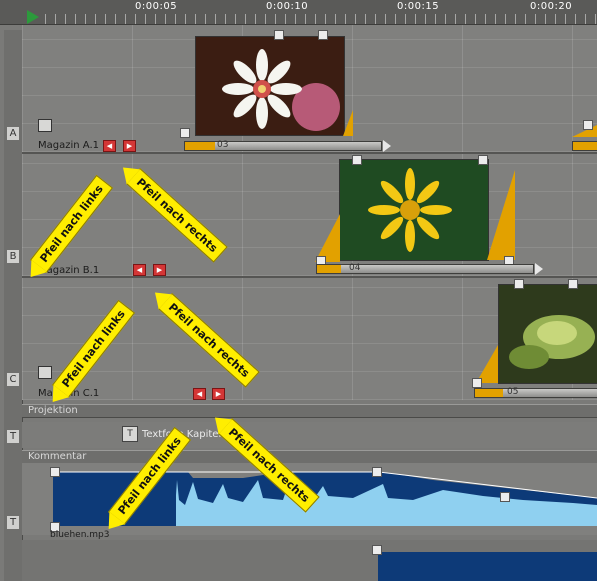 This screenshot has height=581, width=597. Describe the element at coordinates (355, 268) in the screenshot. I see `media-label: 04` at that location.